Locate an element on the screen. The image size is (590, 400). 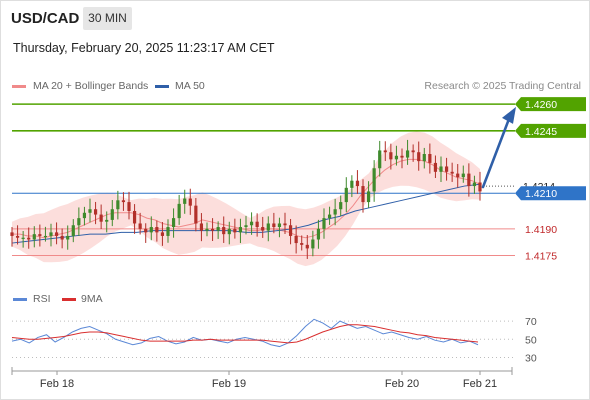
rsi-tick-70: 70 is located at coordinates (531, 322).